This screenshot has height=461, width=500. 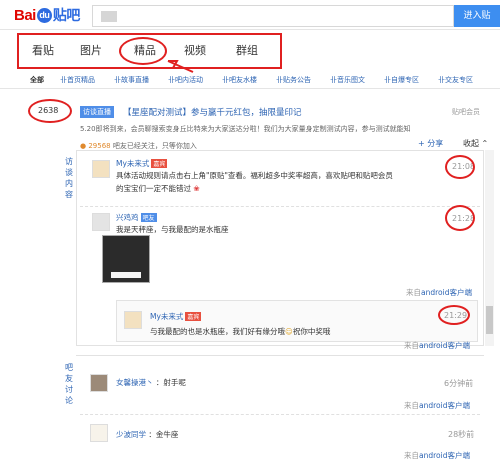 What do you see at coordinates (401, 80) in the screenshot?
I see `category-self-reveal: 卝自爆专区` at bounding box center [401, 80].